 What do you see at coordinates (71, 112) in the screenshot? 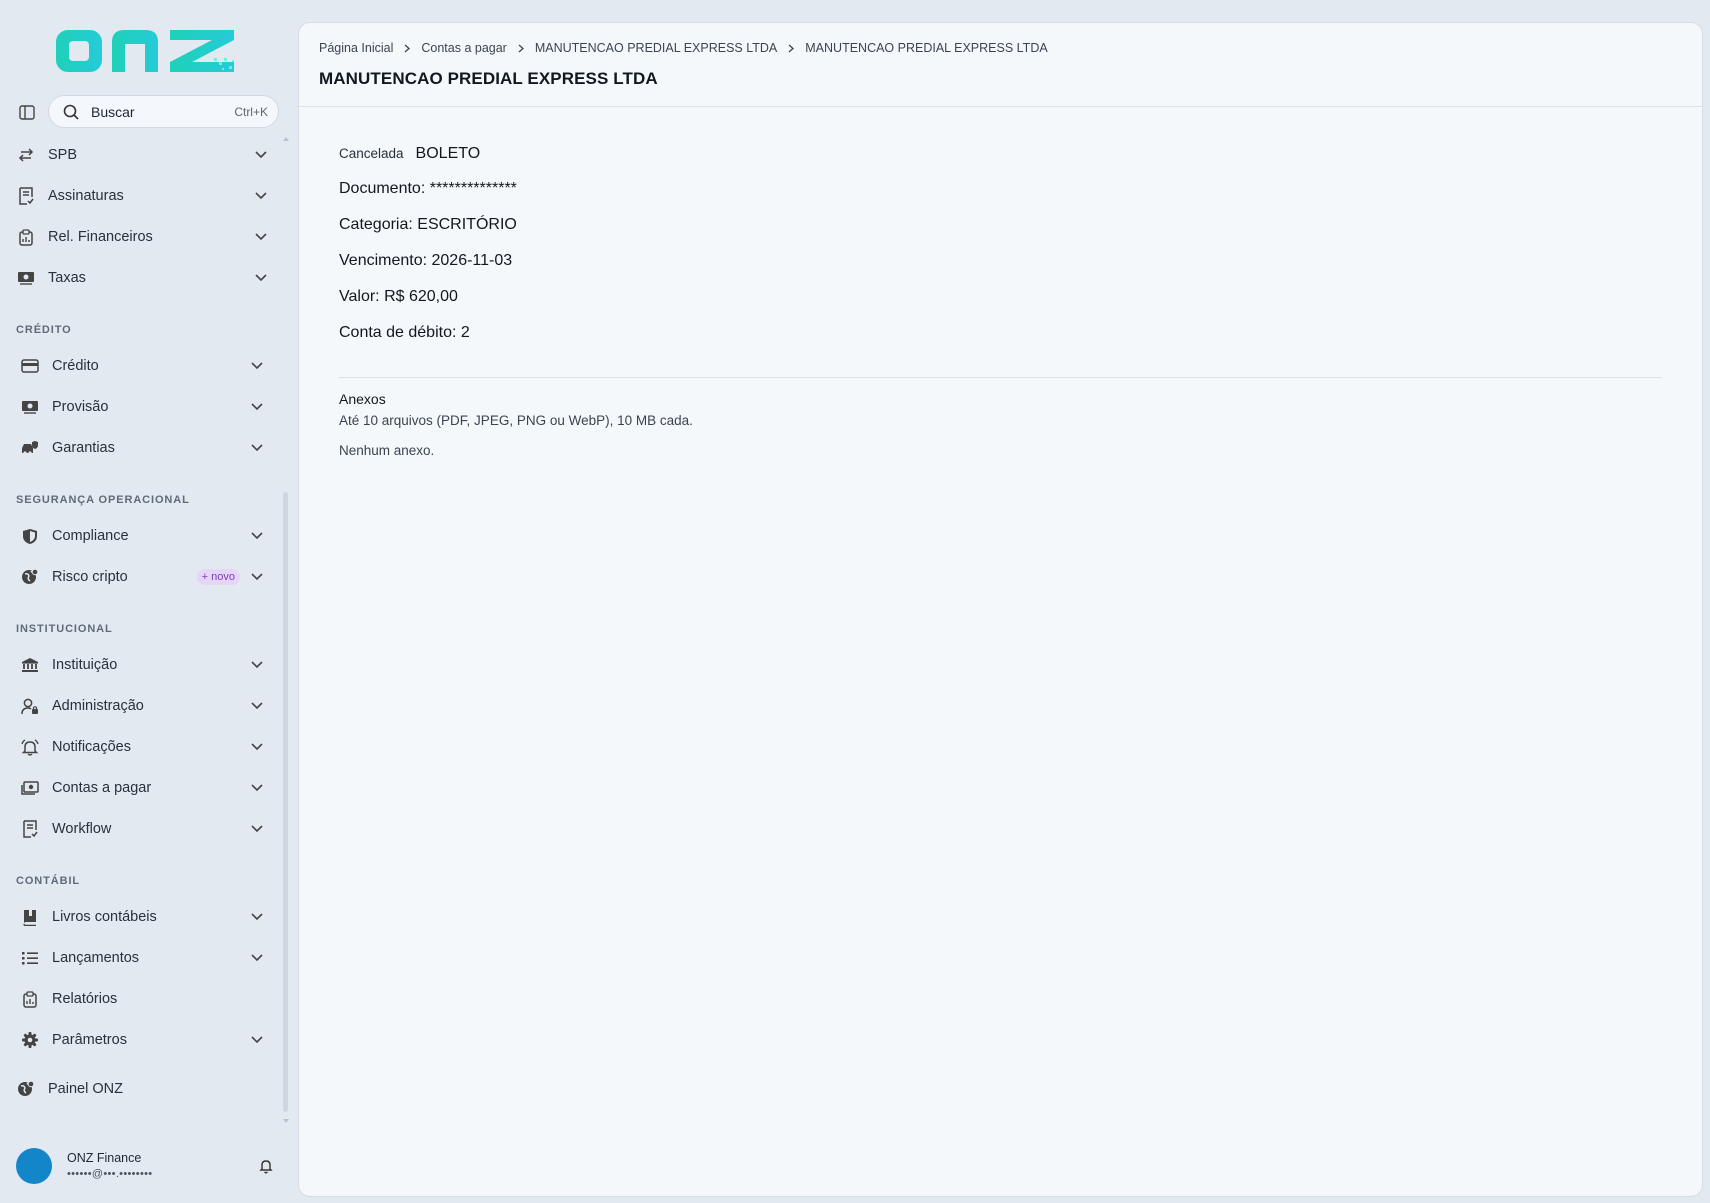
I see `search-icon` at bounding box center [71, 112].